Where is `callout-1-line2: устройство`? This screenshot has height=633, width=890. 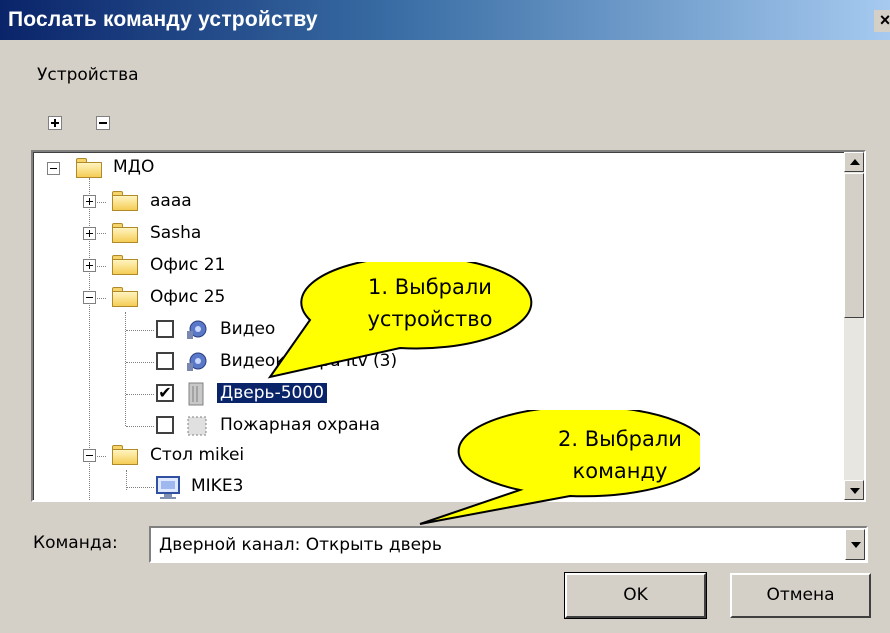 callout-1-line2: устройство is located at coordinates (430, 319).